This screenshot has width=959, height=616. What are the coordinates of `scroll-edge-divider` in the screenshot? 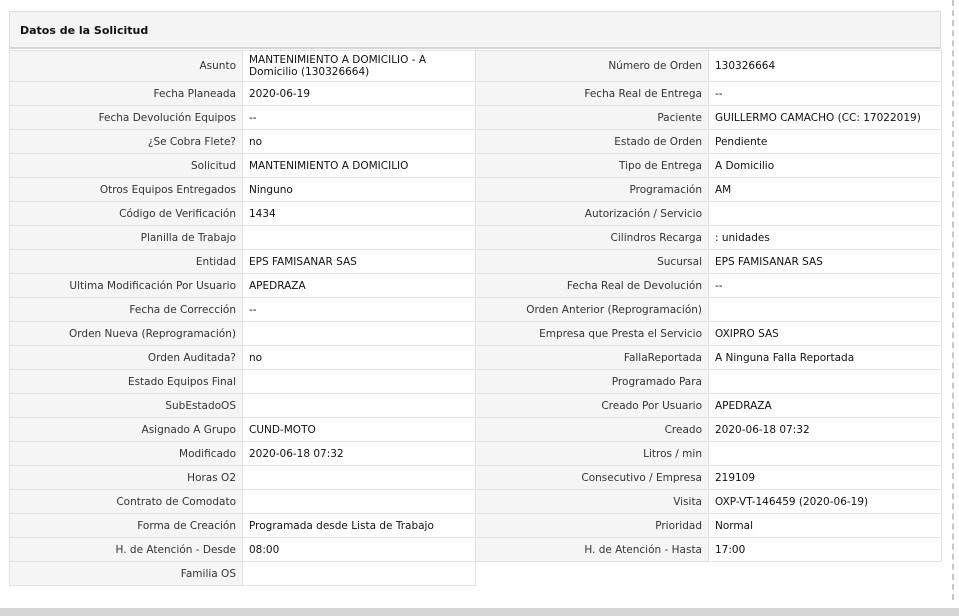 It's located at (953, 300).